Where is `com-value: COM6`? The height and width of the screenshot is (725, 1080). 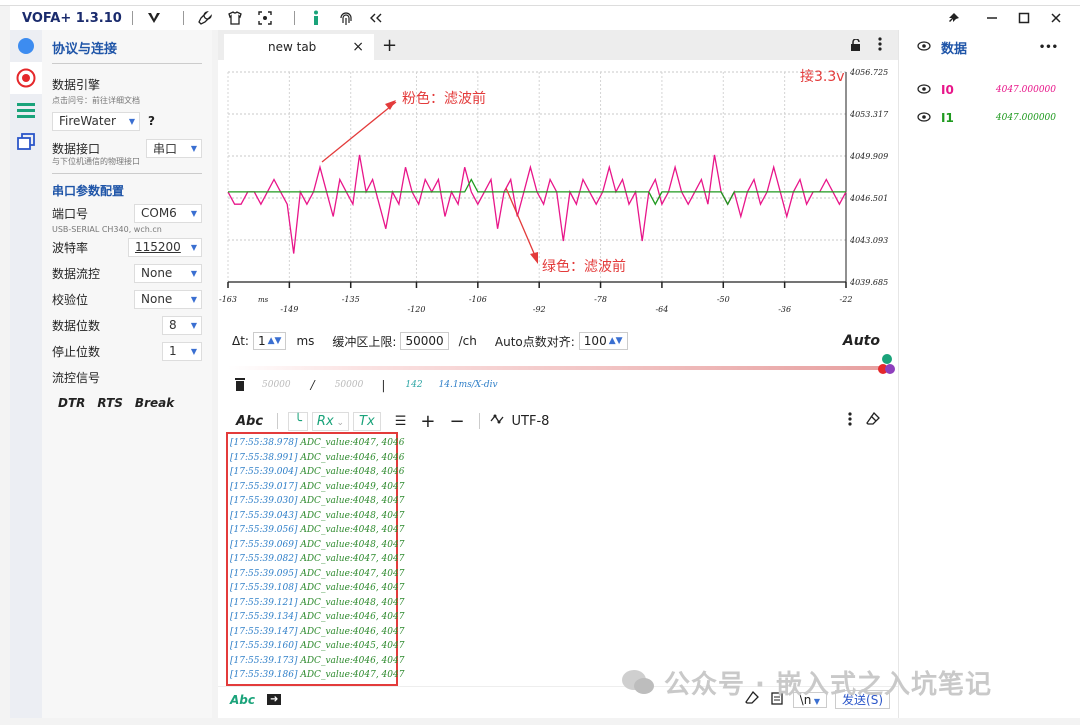
com-value: COM6 is located at coordinates (159, 213).